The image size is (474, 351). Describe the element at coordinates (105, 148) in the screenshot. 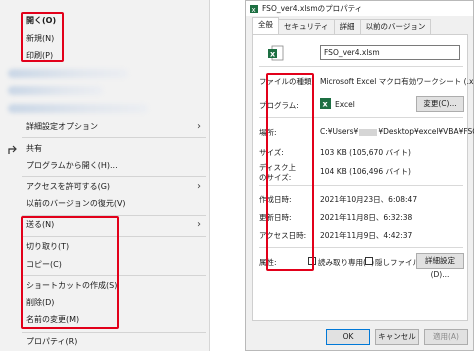

I see `menu-item-share: 共有` at that location.